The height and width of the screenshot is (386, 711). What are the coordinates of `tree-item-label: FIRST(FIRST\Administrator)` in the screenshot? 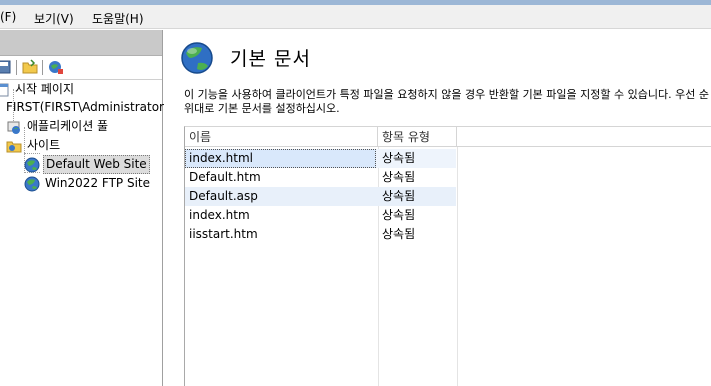 It's located at (87, 107).